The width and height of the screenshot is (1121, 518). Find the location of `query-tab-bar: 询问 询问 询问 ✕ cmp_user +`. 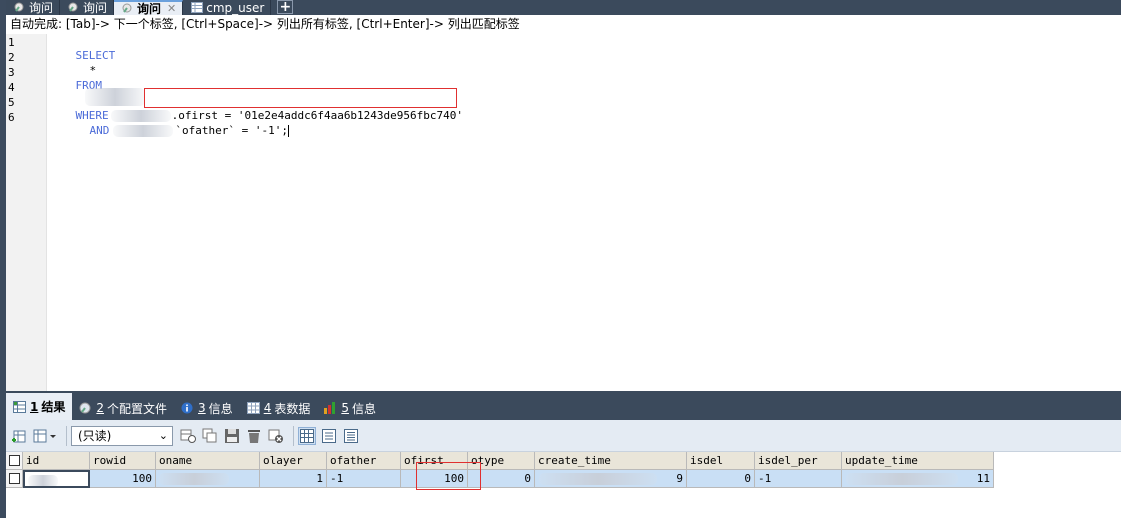

query-tab-bar: 询问 询问 询问 ✕ cmp_user + is located at coordinates (563, 8).